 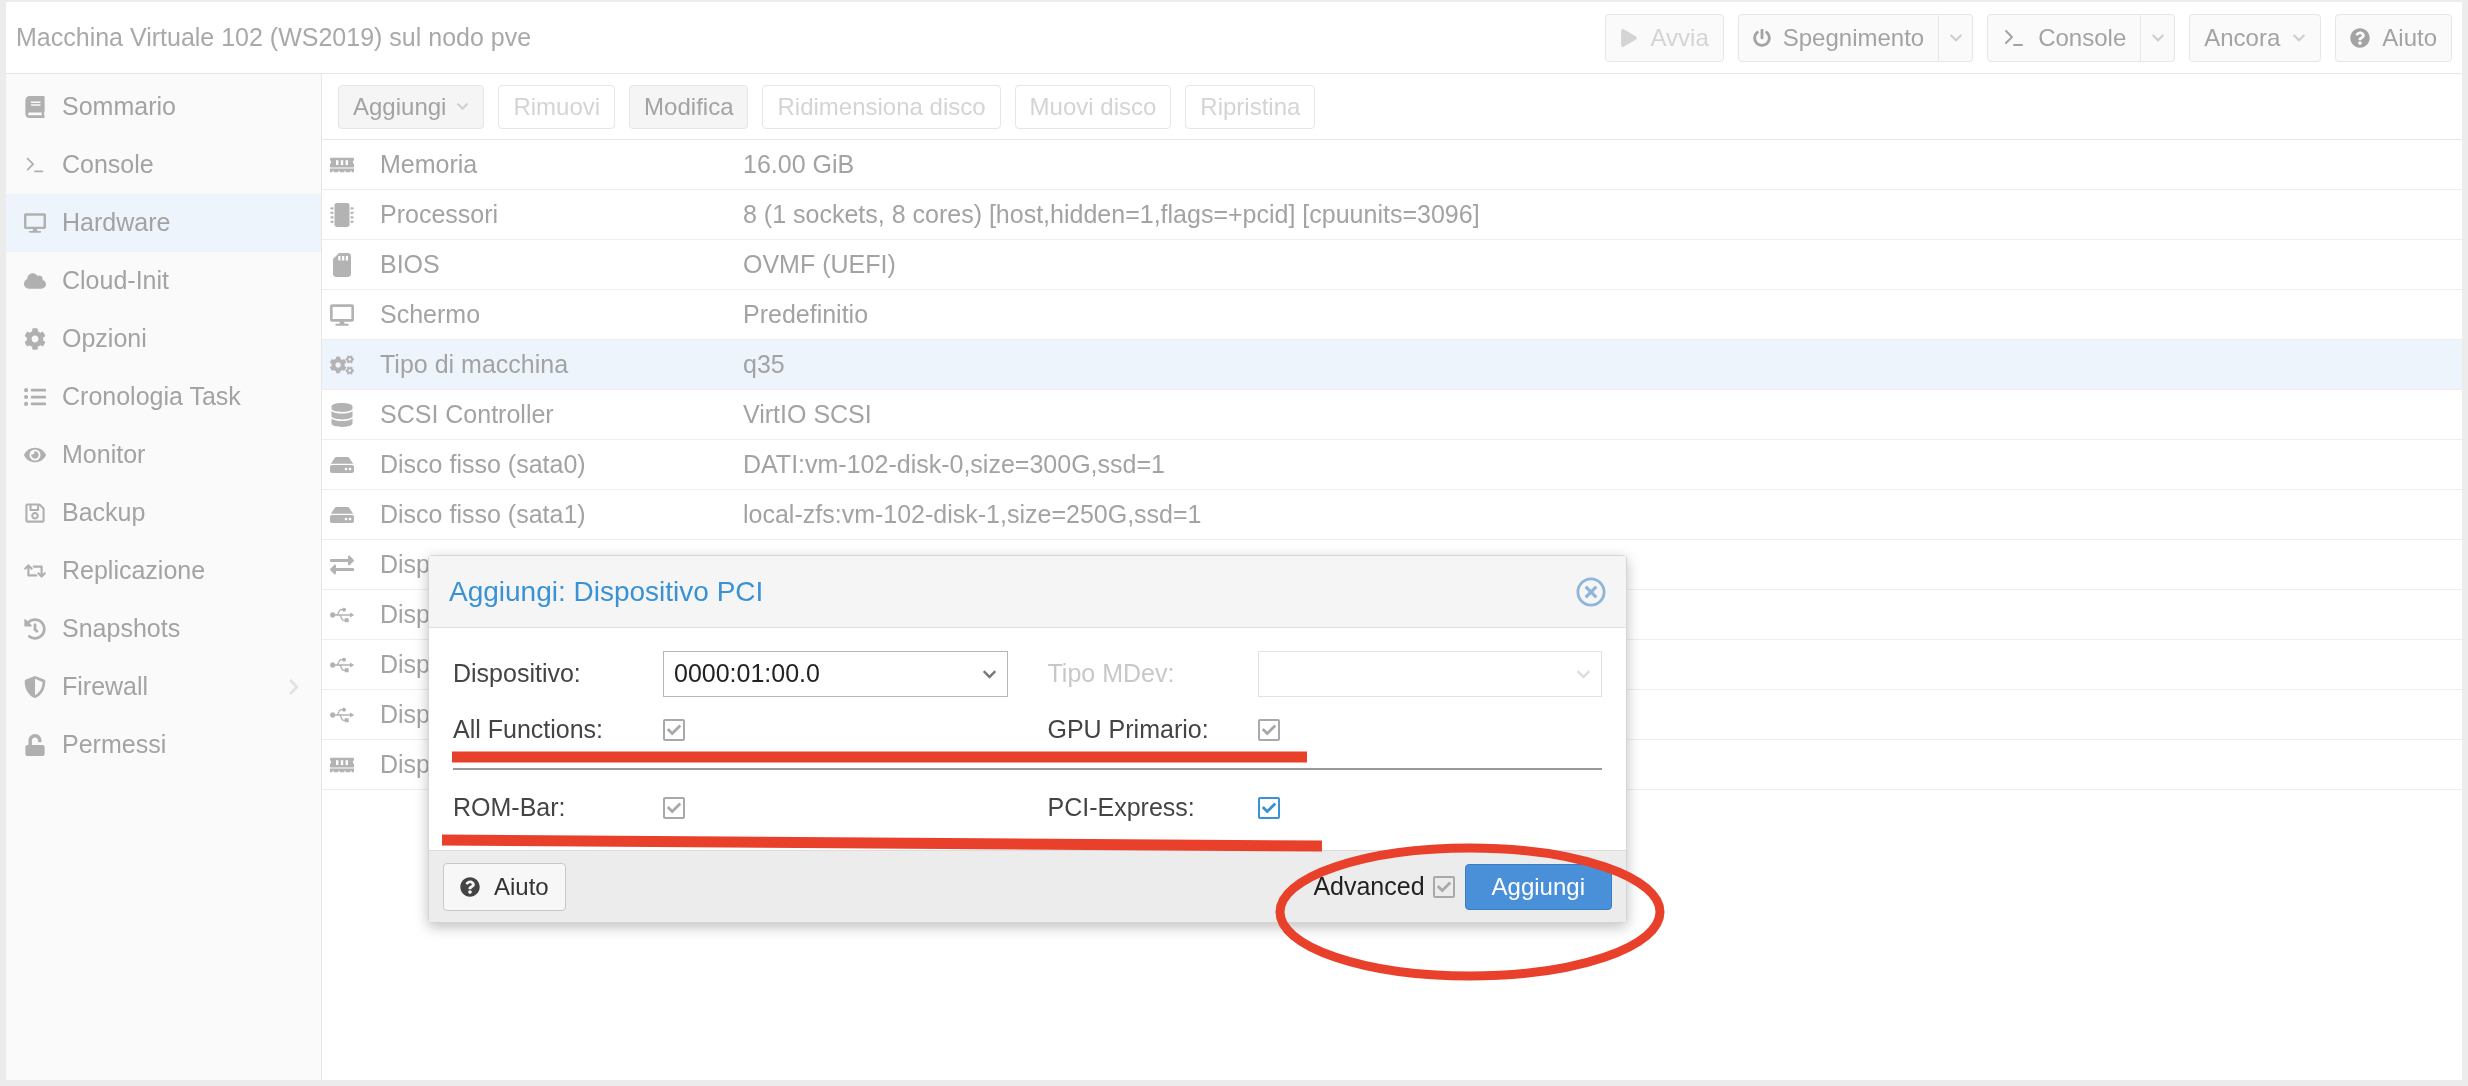 I want to click on sidebar-item: Opzioni, so click(x=163, y=339).